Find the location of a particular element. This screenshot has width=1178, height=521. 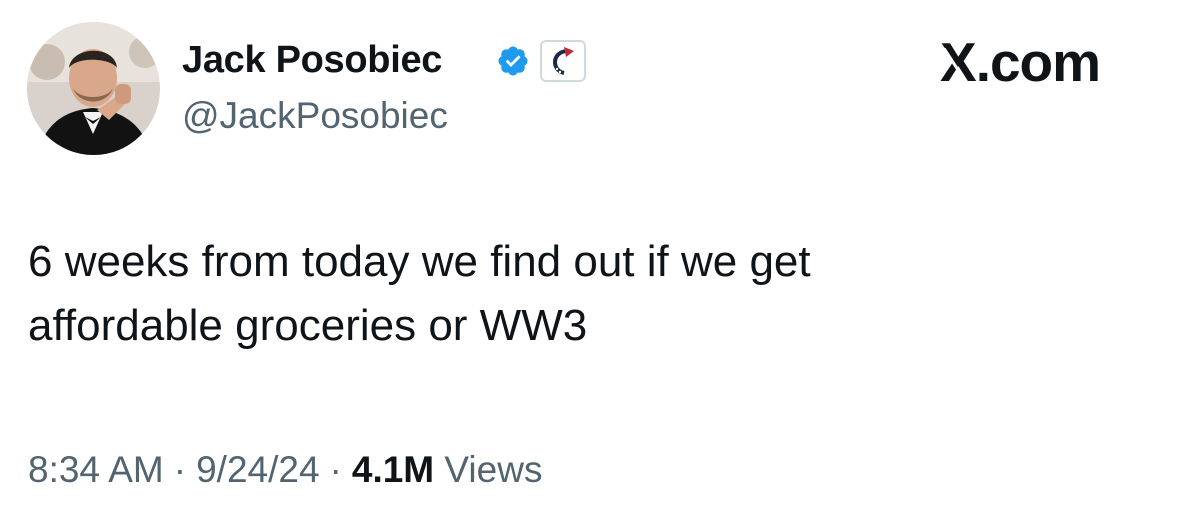

avatar-photo is located at coordinates (93, 88).